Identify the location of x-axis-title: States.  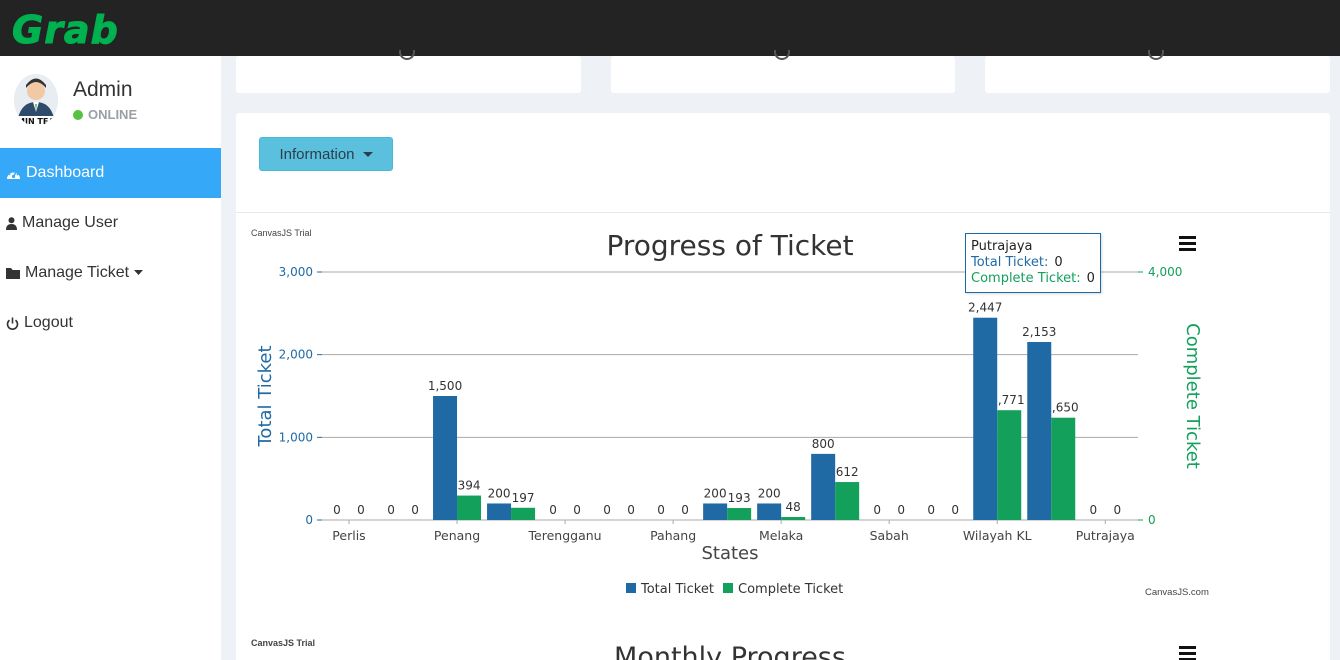
(729, 553).